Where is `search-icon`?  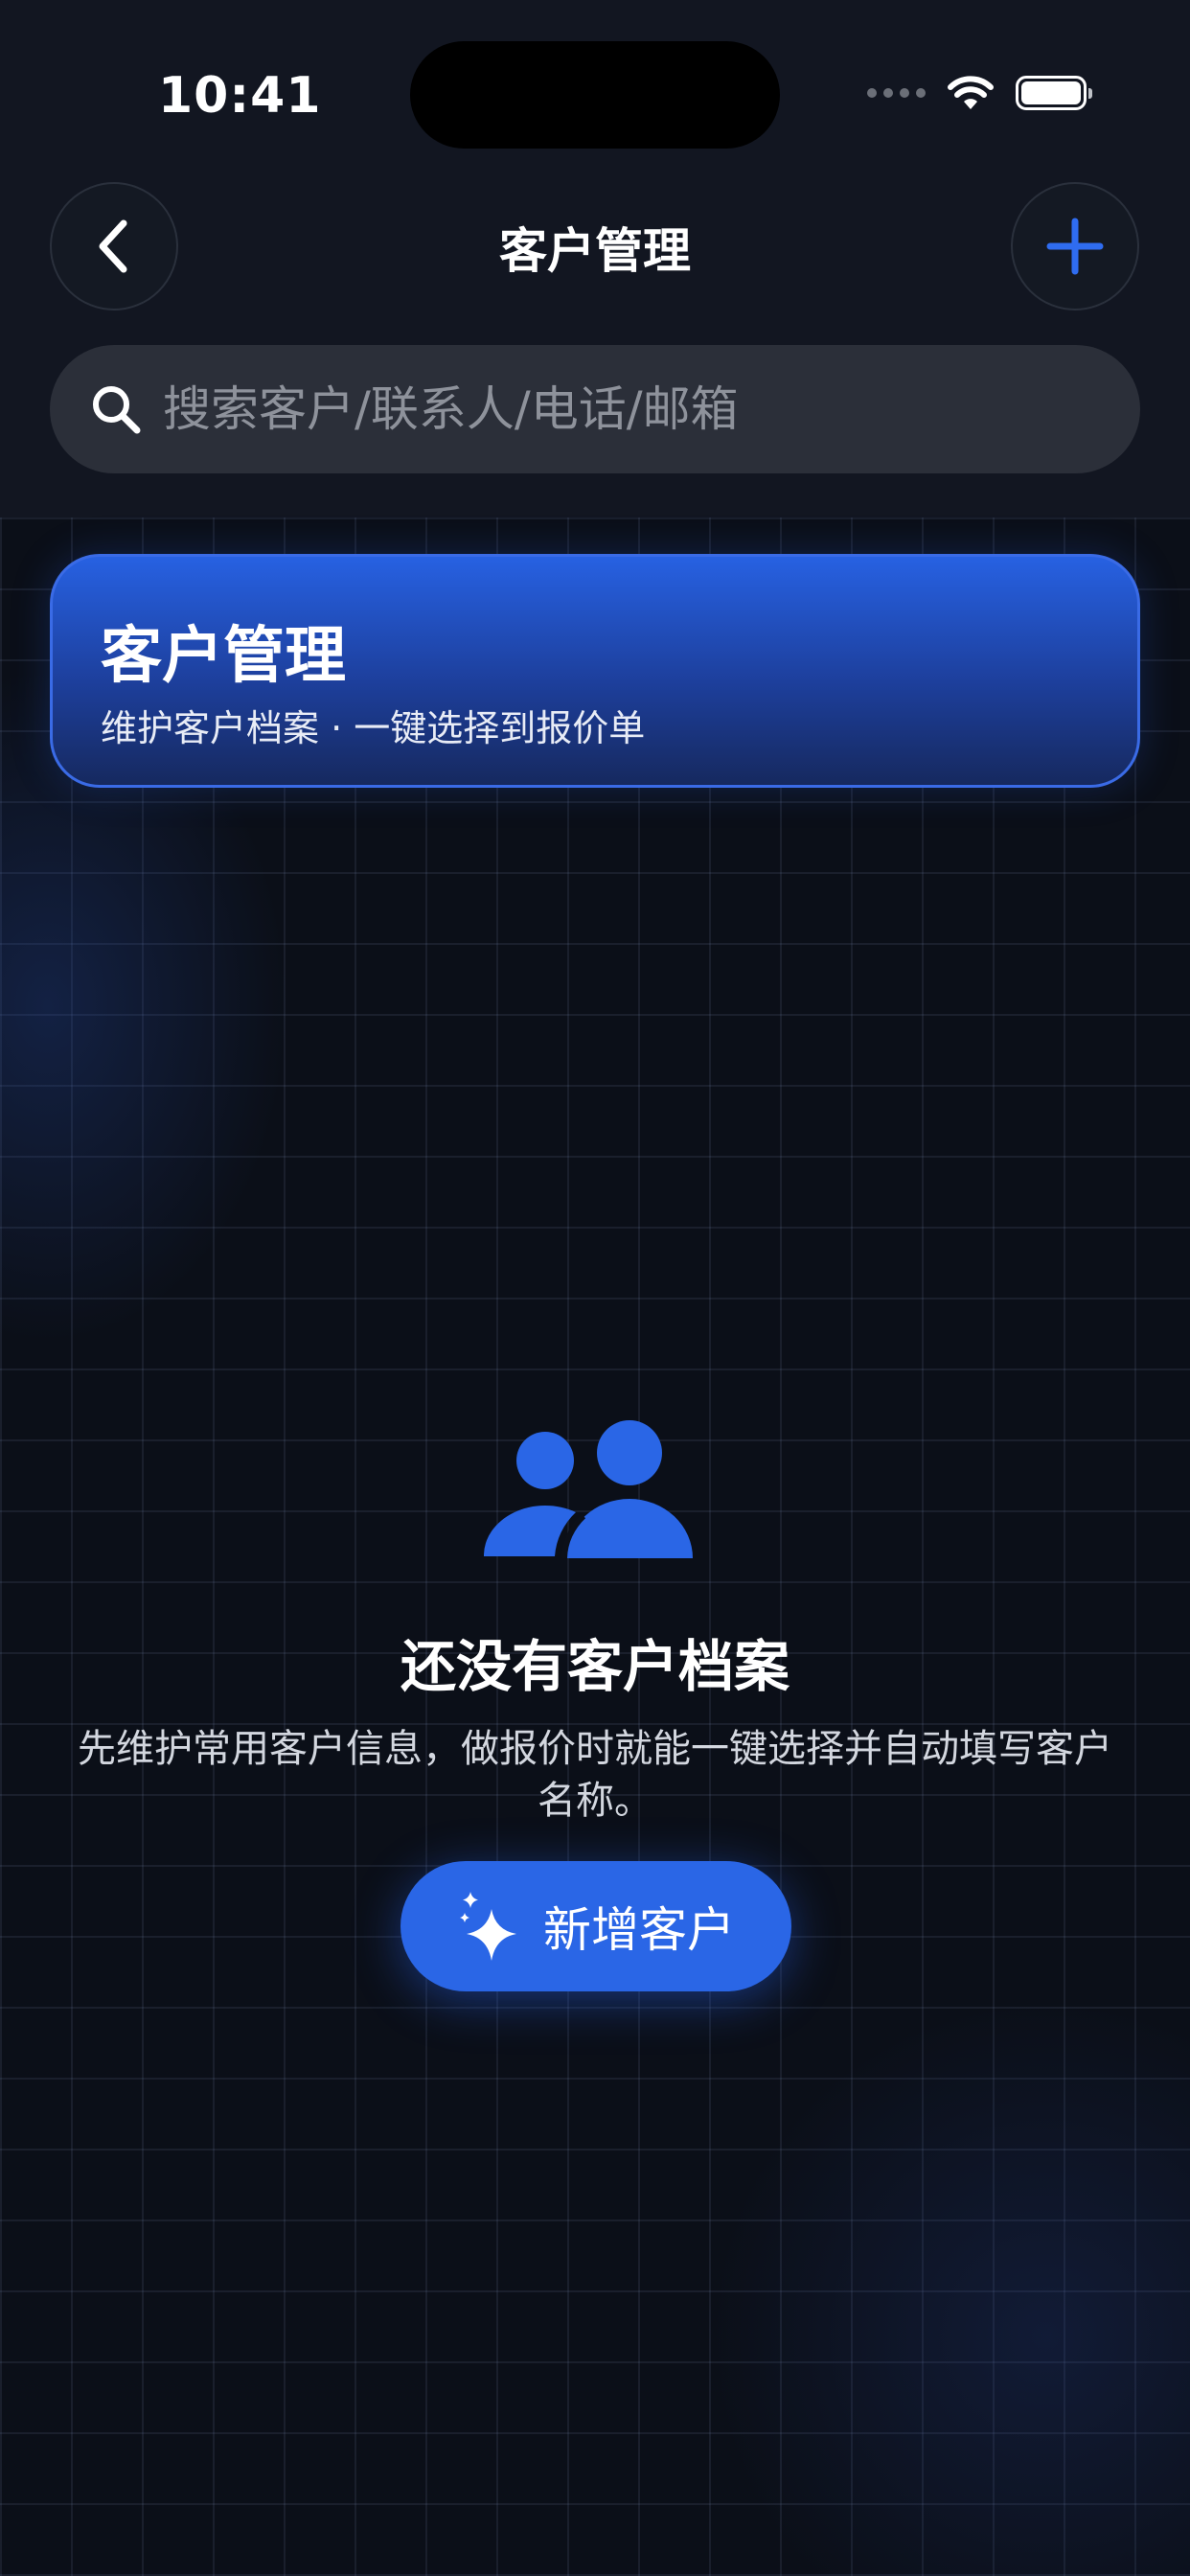
search-icon is located at coordinates (116, 409).